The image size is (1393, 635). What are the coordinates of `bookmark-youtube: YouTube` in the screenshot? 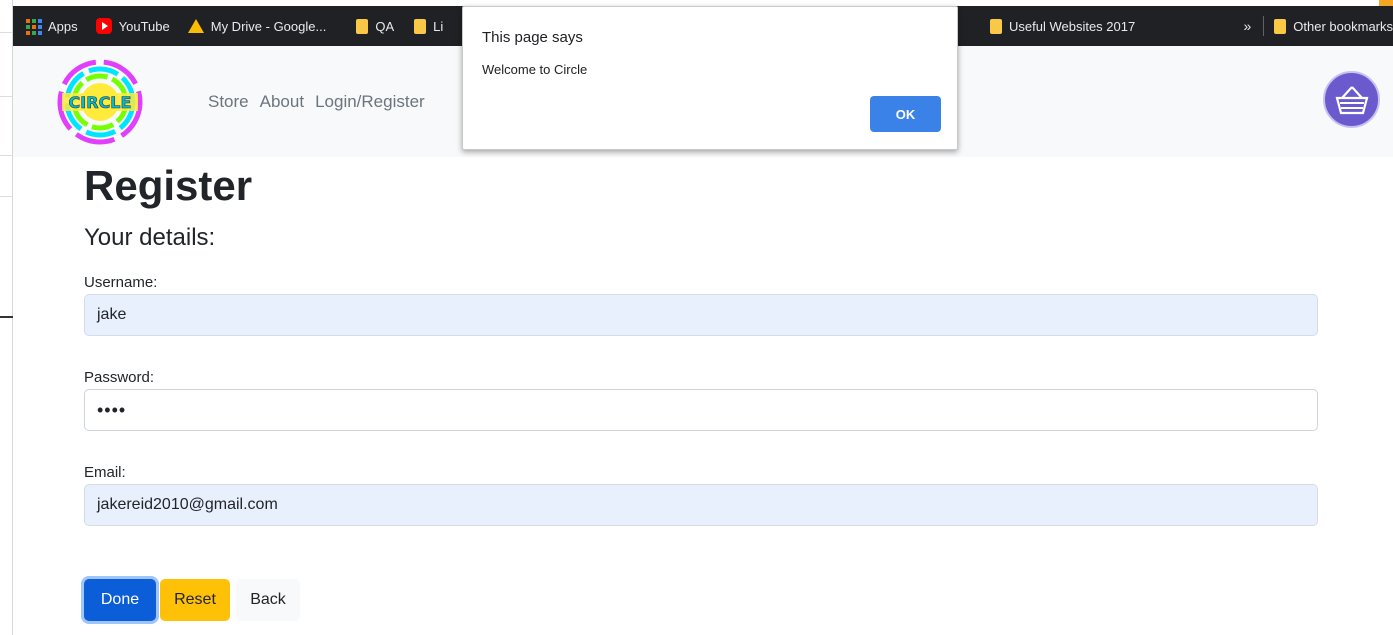 It's located at (132, 26).